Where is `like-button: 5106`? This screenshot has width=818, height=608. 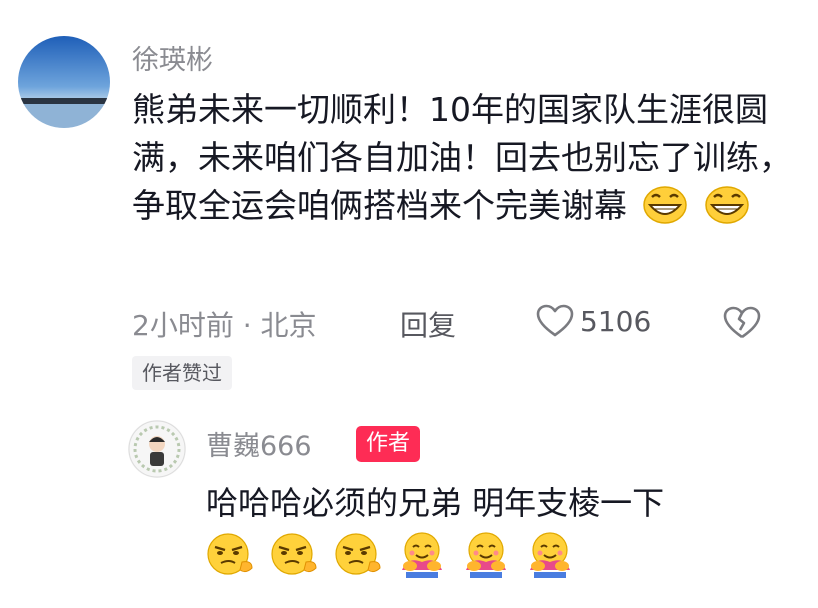 like-button: 5106 is located at coordinates (593, 321).